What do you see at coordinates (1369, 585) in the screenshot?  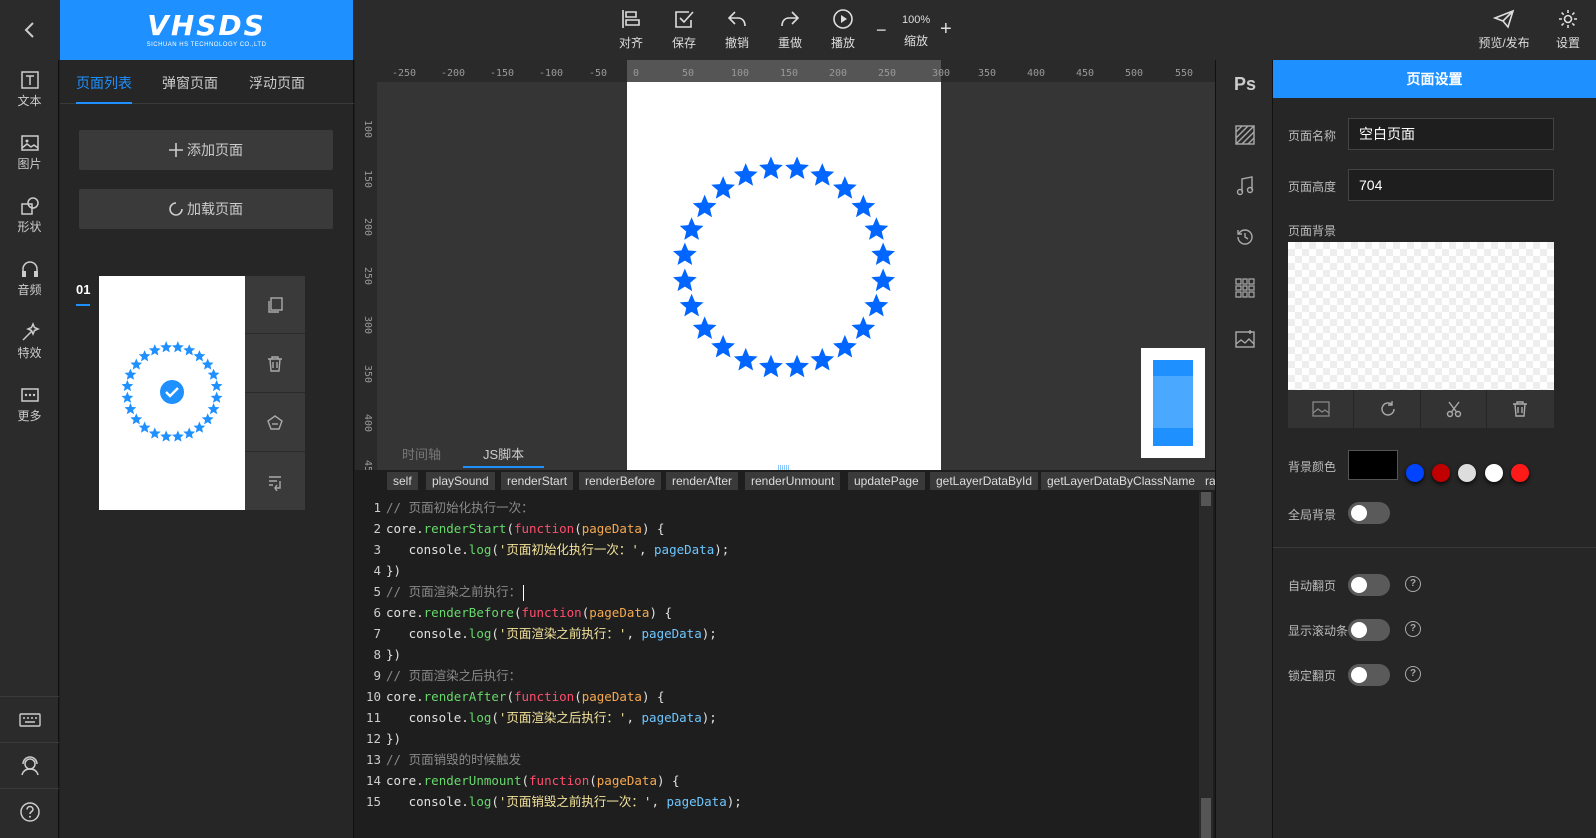 I see `auto-flip-toggle` at bounding box center [1369, 585].